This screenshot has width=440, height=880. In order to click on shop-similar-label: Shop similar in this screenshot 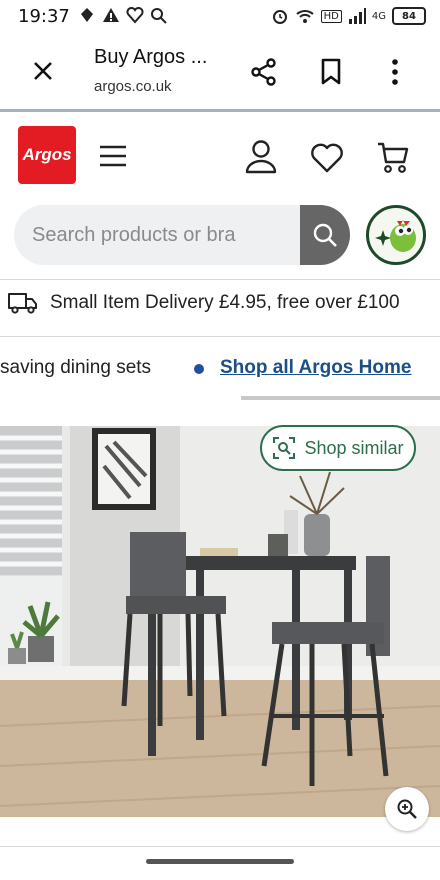, I will do `click(354, 447)`.